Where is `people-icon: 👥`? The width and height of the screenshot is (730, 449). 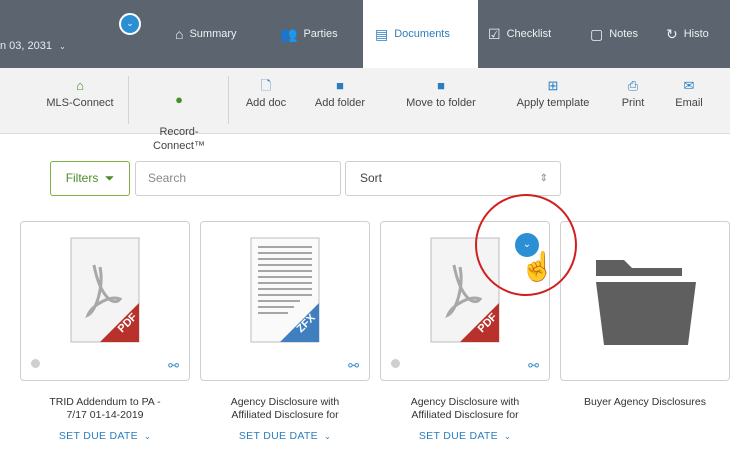
people-icon: 👥 is located at coordinates (289, 33).